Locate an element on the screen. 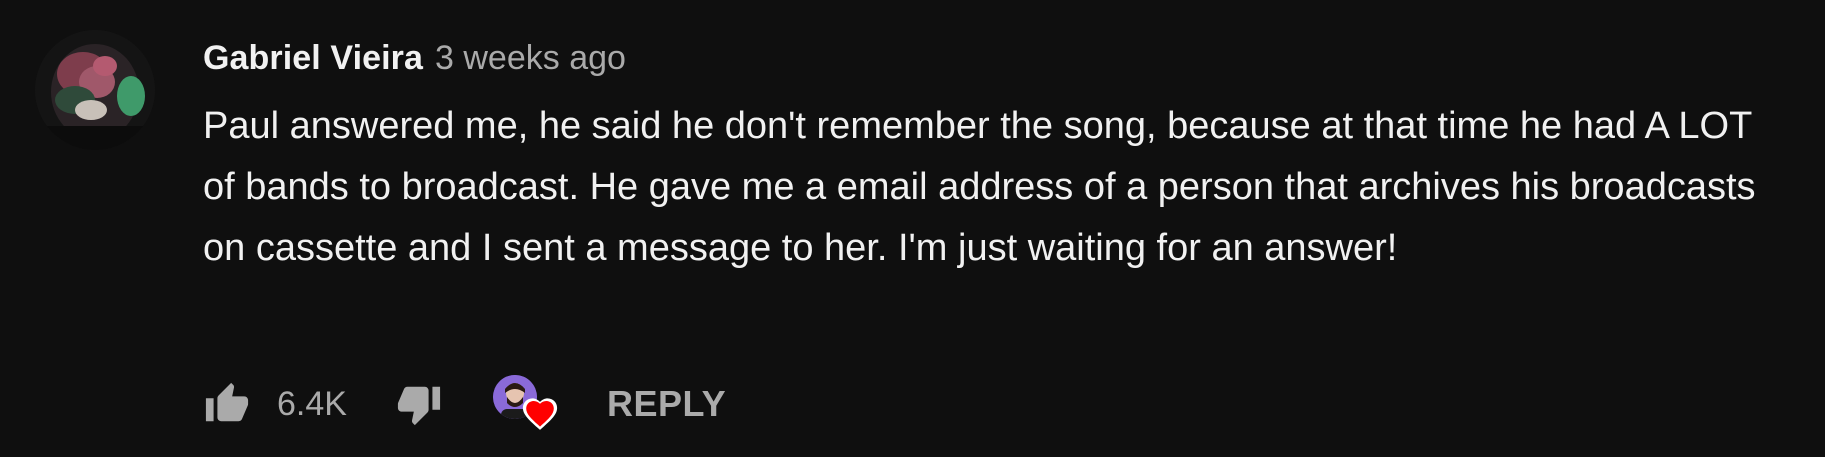 Image resolution: width=1825 pixels, height=457 pixels. thumb-down-icon is located at coordinates (419, 406).